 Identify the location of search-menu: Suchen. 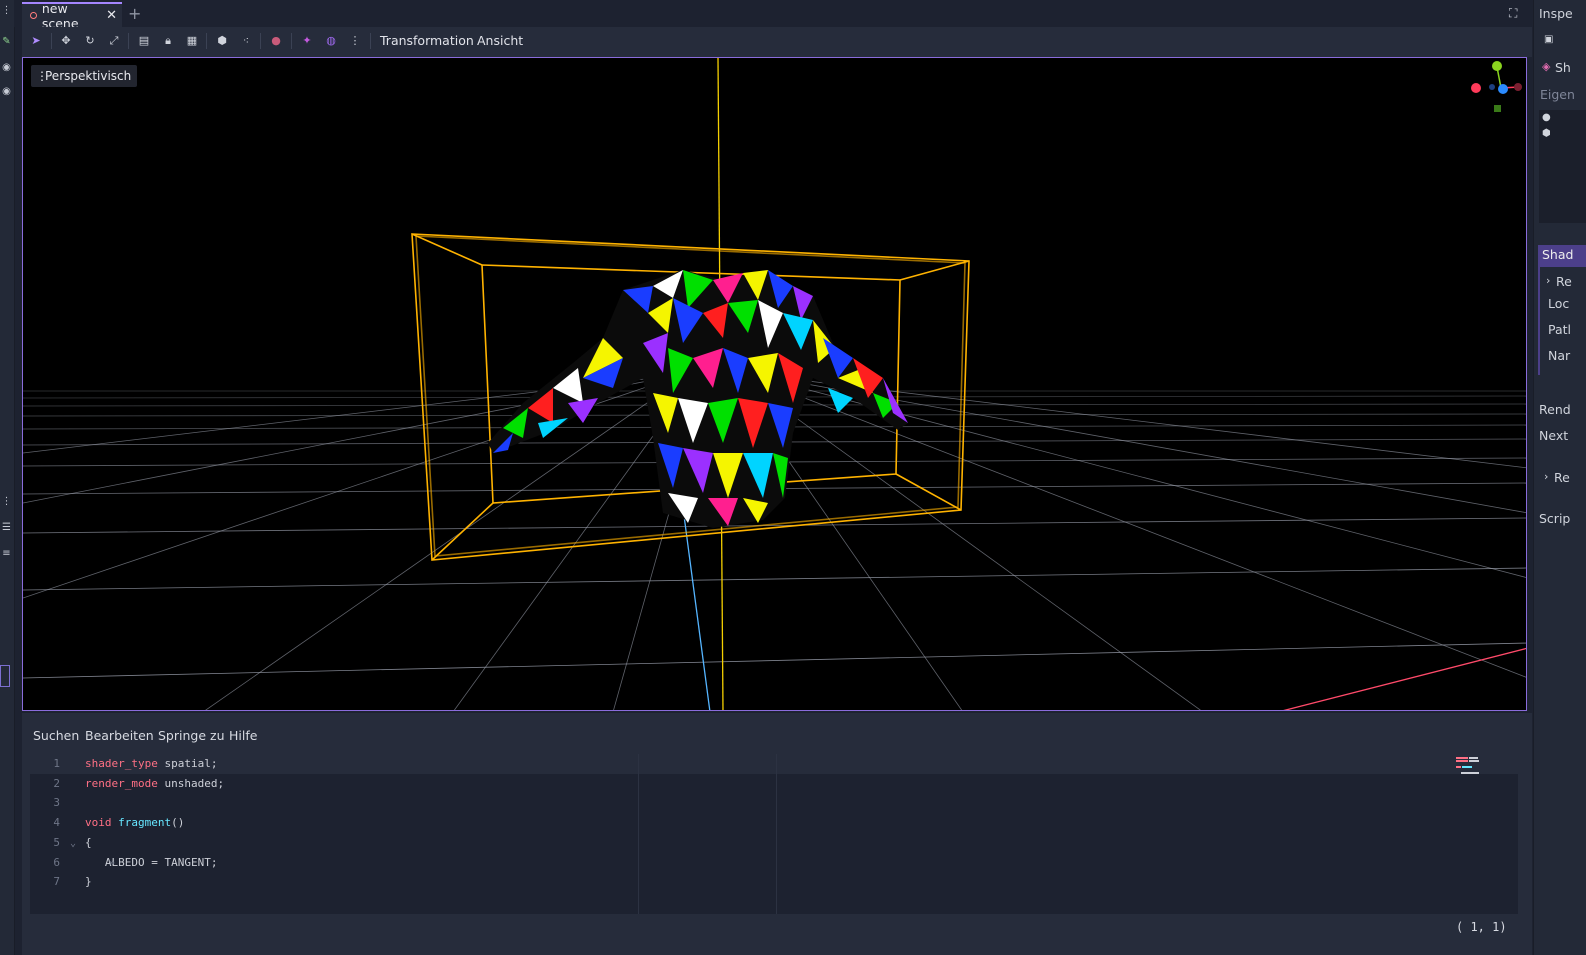
(56, 735).